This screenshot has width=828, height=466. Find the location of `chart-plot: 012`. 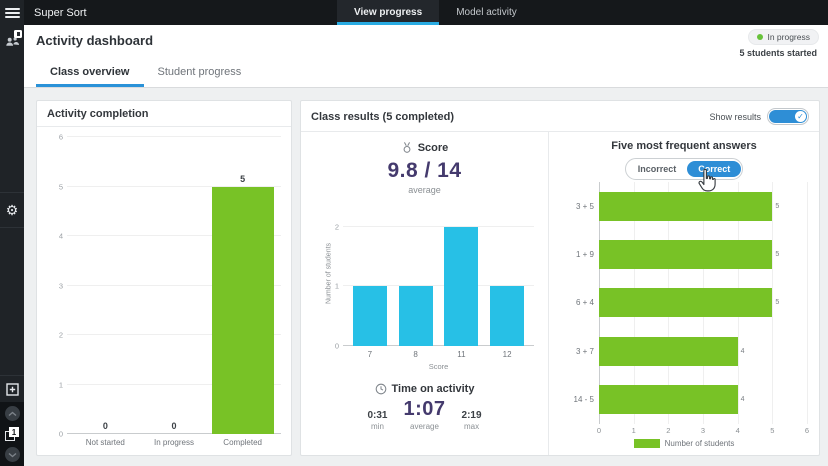

chart-plot: 012 is located at coordinates (434, 277).